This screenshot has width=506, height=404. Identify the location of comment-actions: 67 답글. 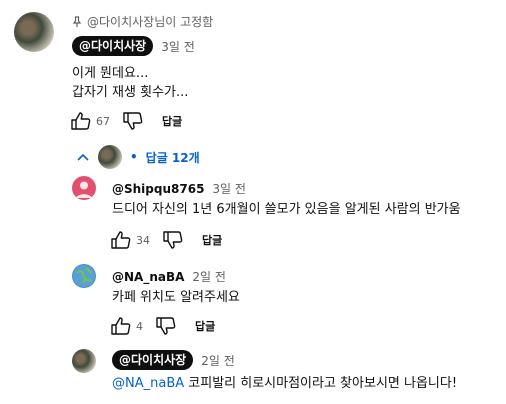
(126, 121).